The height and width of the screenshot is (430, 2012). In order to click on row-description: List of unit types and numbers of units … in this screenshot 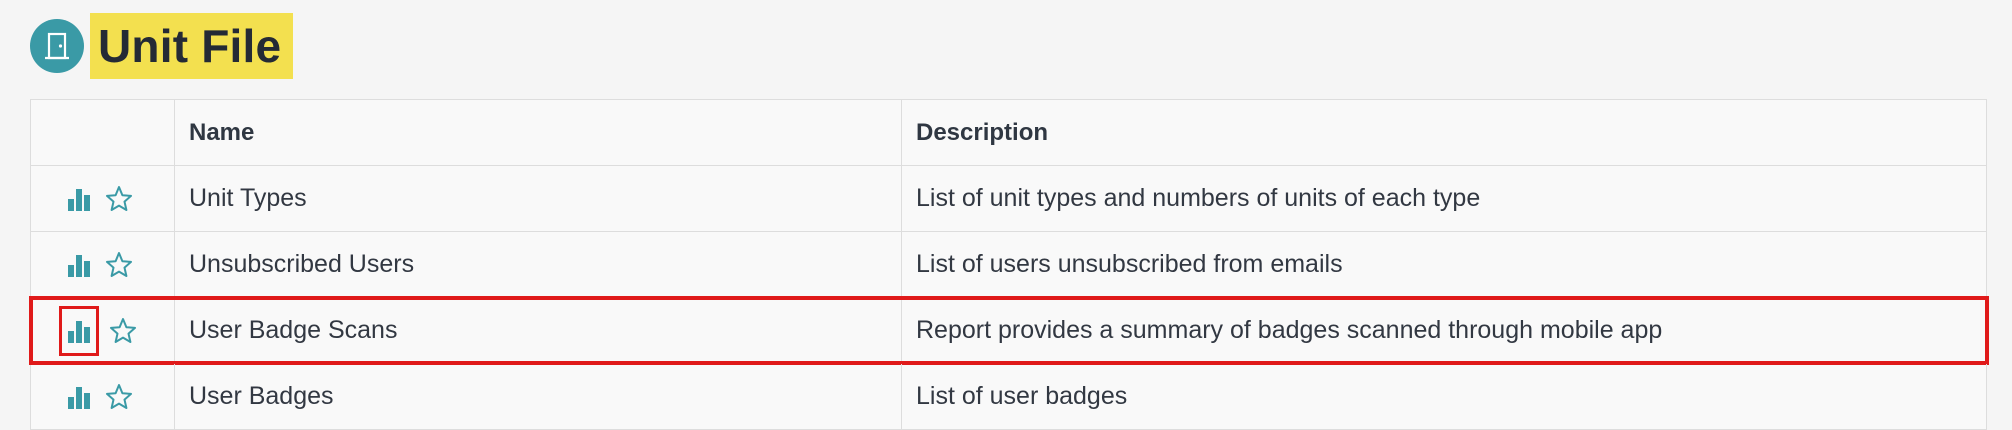, I will do `click(1444, 198)`.